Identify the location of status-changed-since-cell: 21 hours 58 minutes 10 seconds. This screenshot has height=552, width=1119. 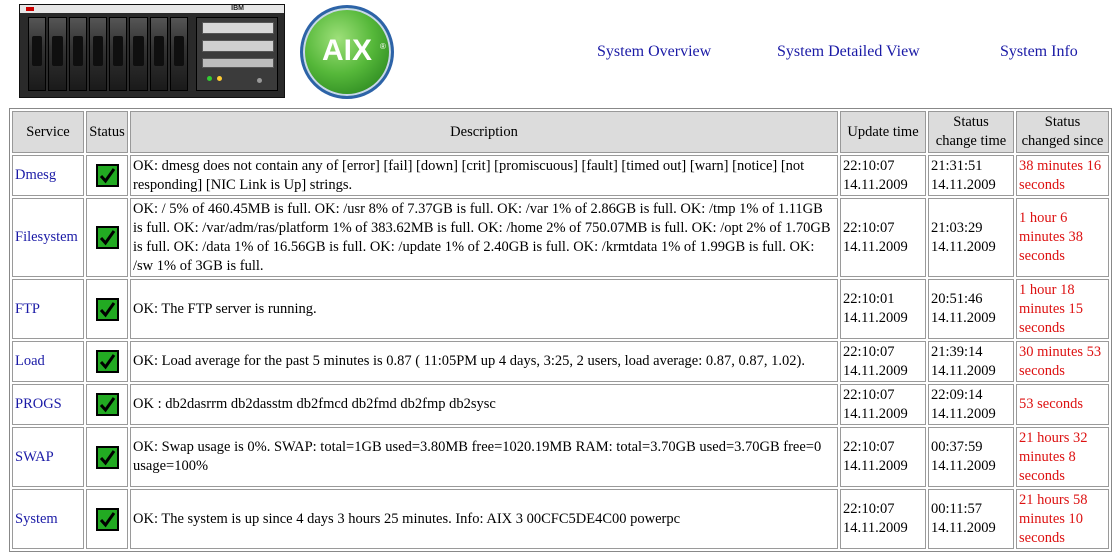
(1062, 519).